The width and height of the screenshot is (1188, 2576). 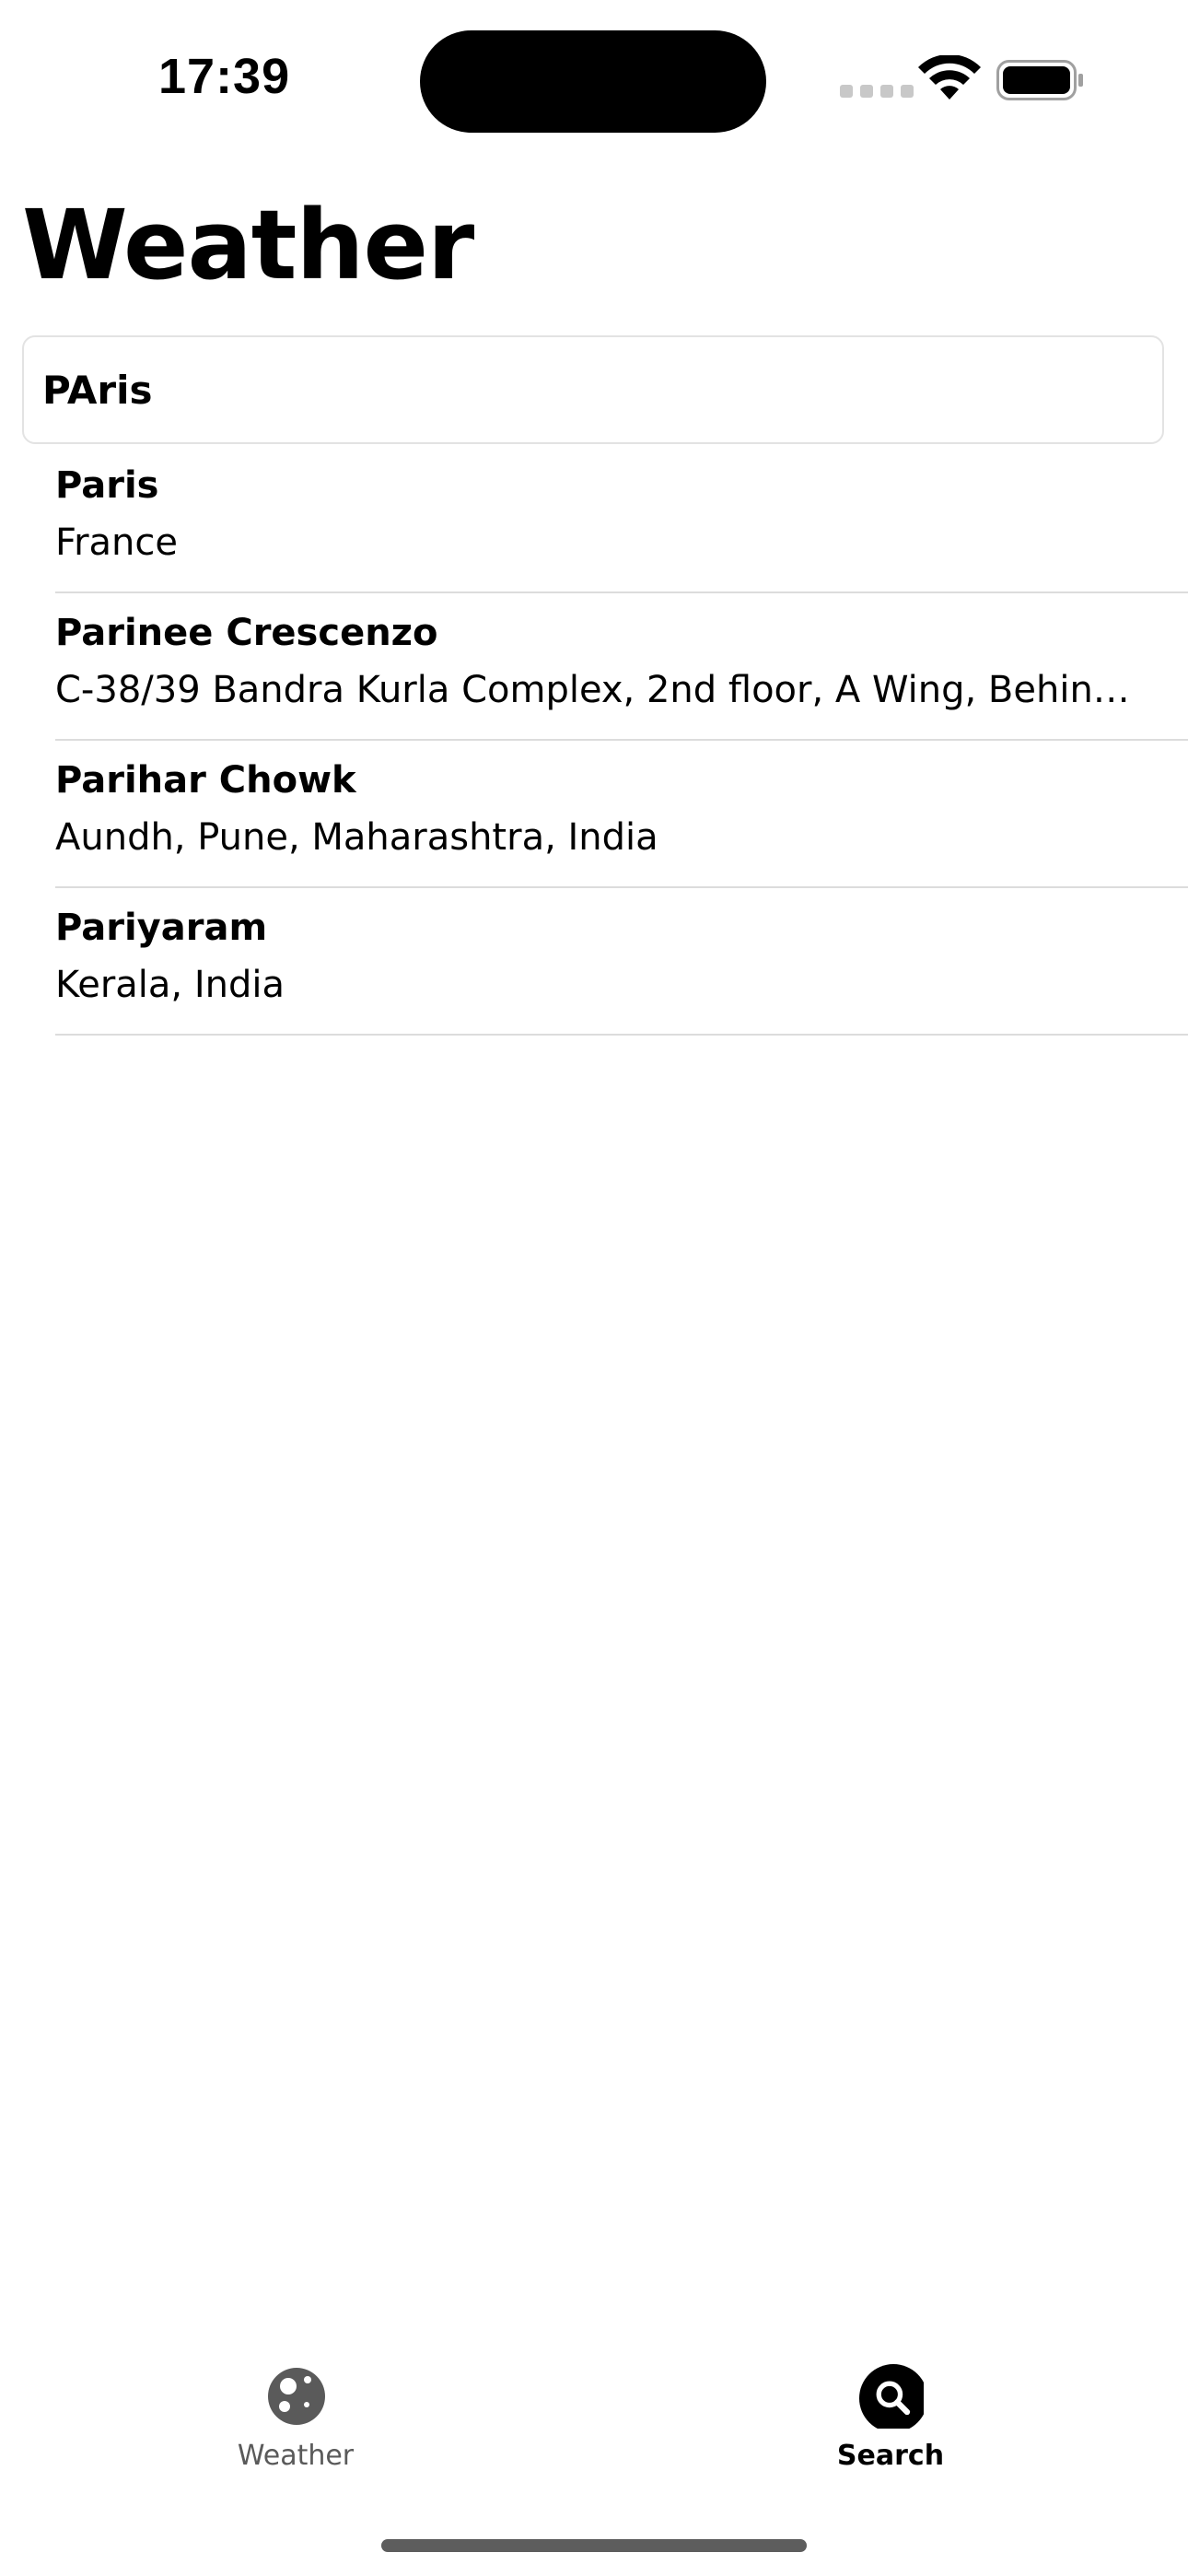 I want to click on result-name: Parinee Crescenzo, so click(x=246, y=633).